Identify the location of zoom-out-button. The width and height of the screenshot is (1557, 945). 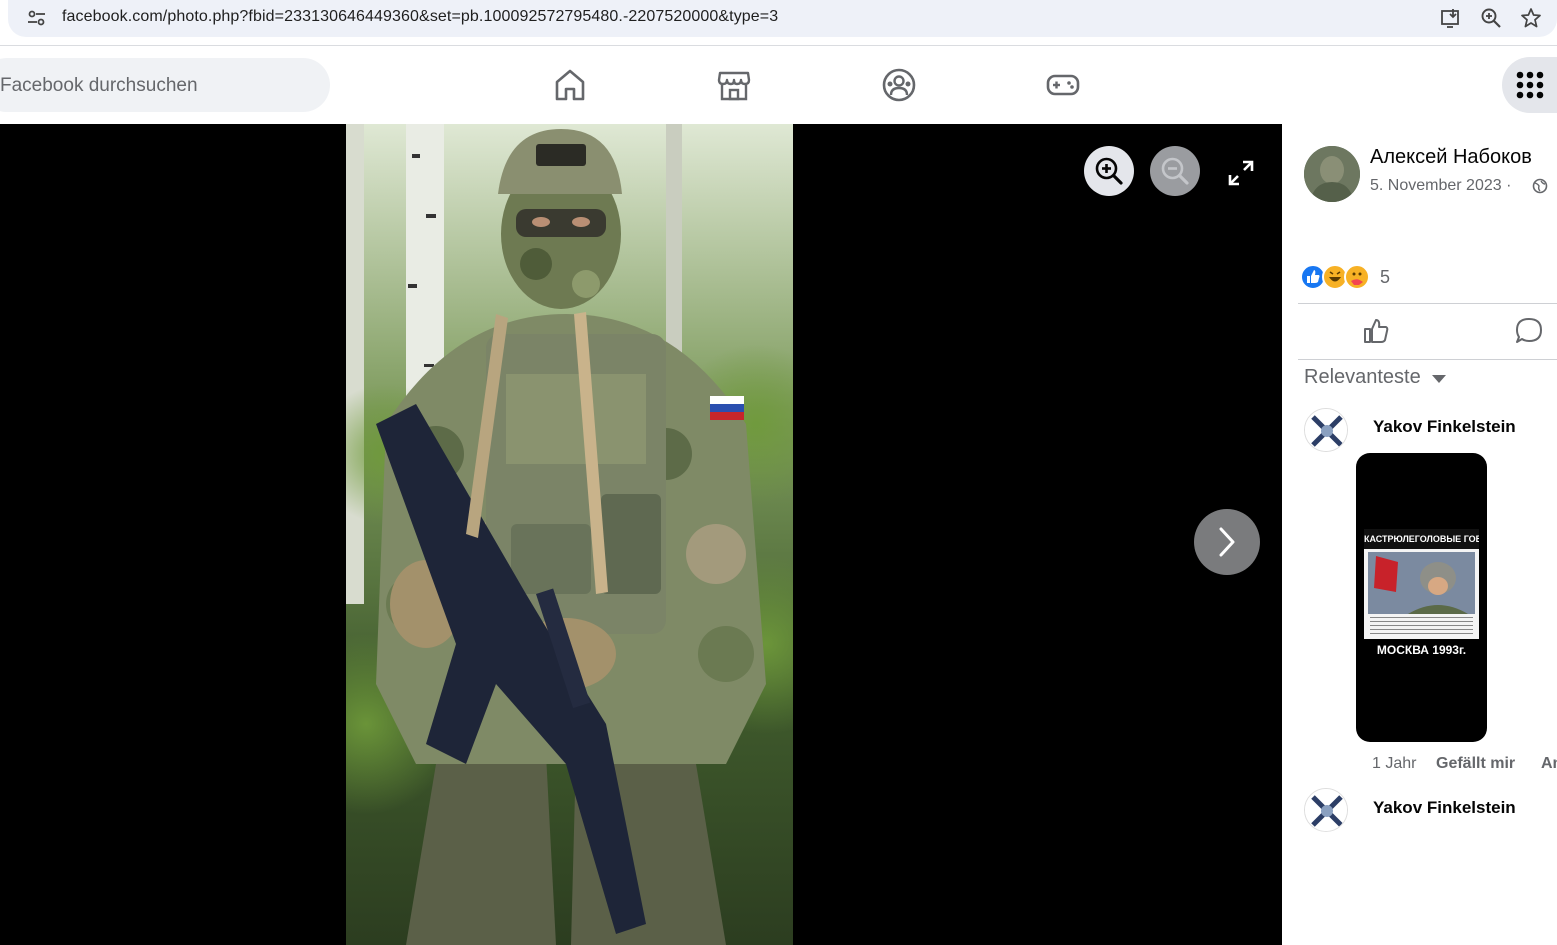
(1175, 171).